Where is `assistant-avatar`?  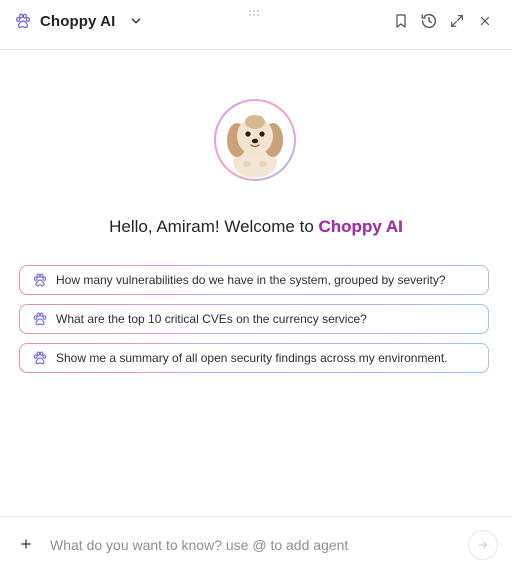
assistant-avatar is located at coordinates (255, 140).